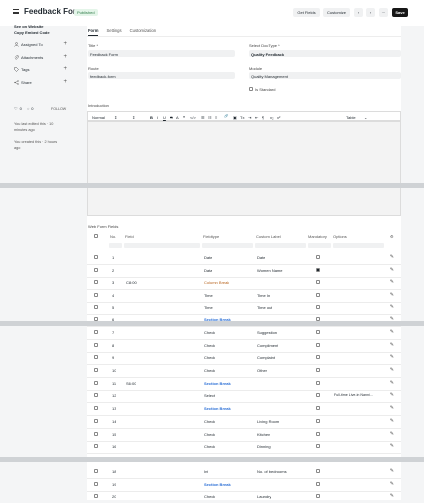 The width and height of the screenshot is (424, 503). I want to click on table-row: 16CheckDinning✎, so click(244, 446).